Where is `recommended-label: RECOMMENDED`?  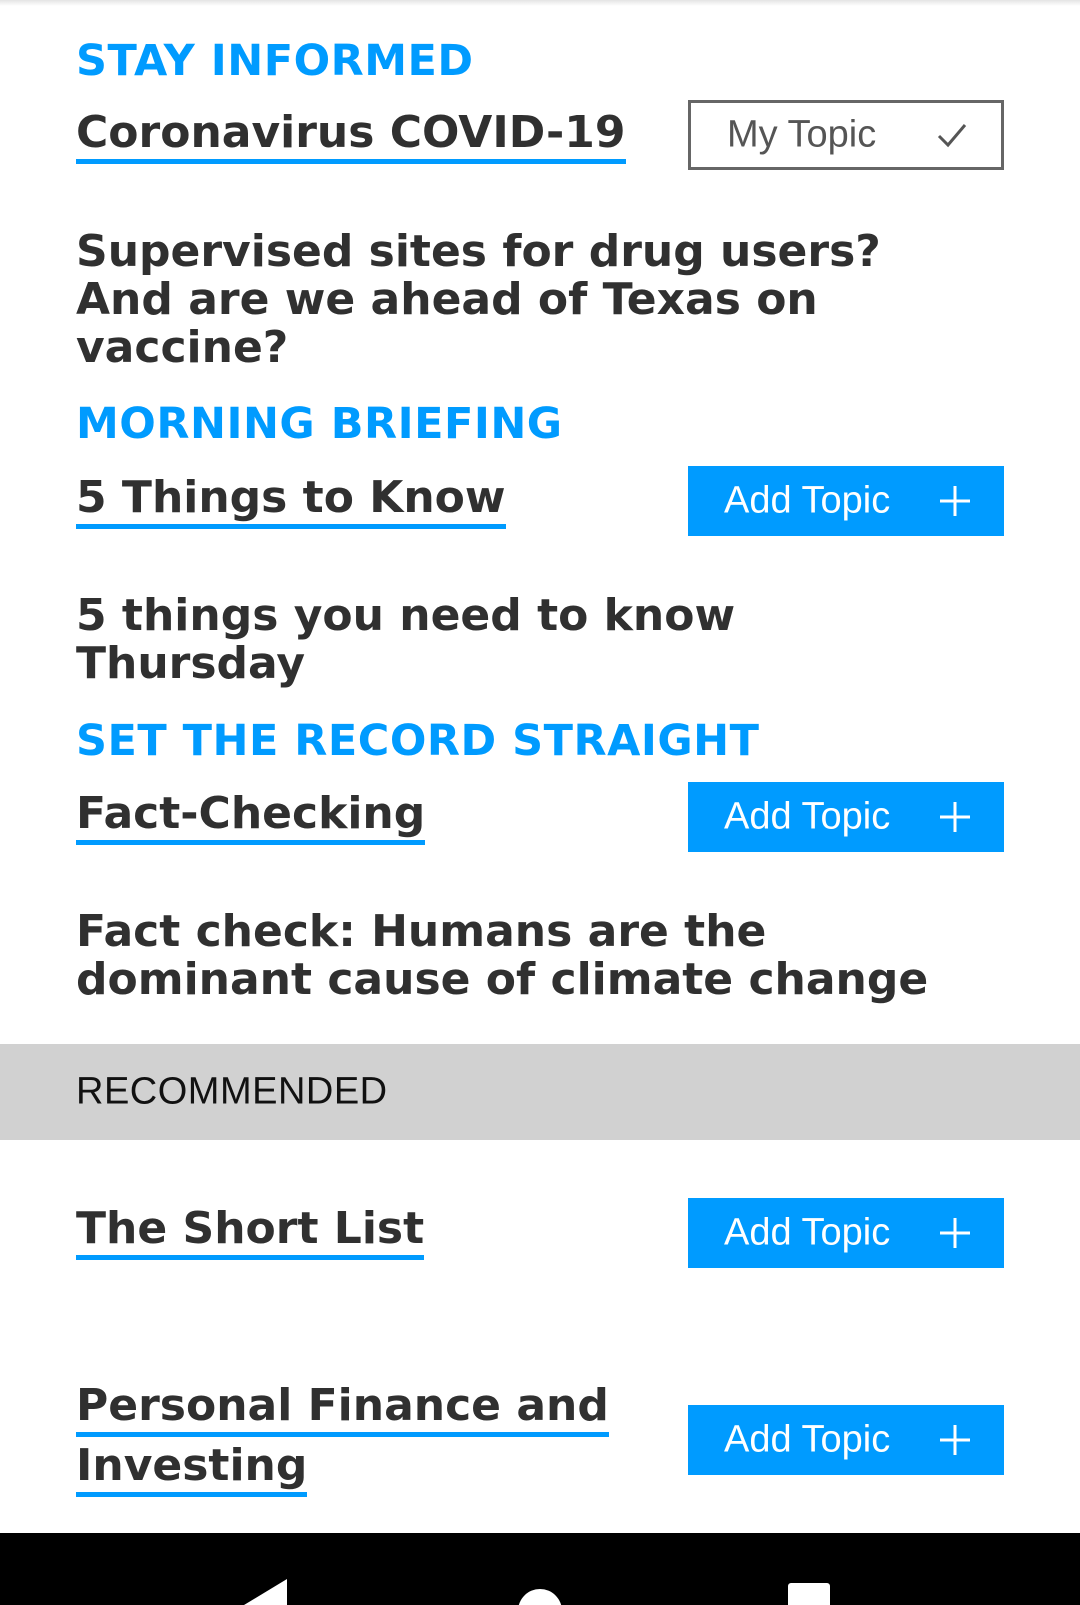
recommended-label: RECOMMENDED is located at coordinates (232, 1091).